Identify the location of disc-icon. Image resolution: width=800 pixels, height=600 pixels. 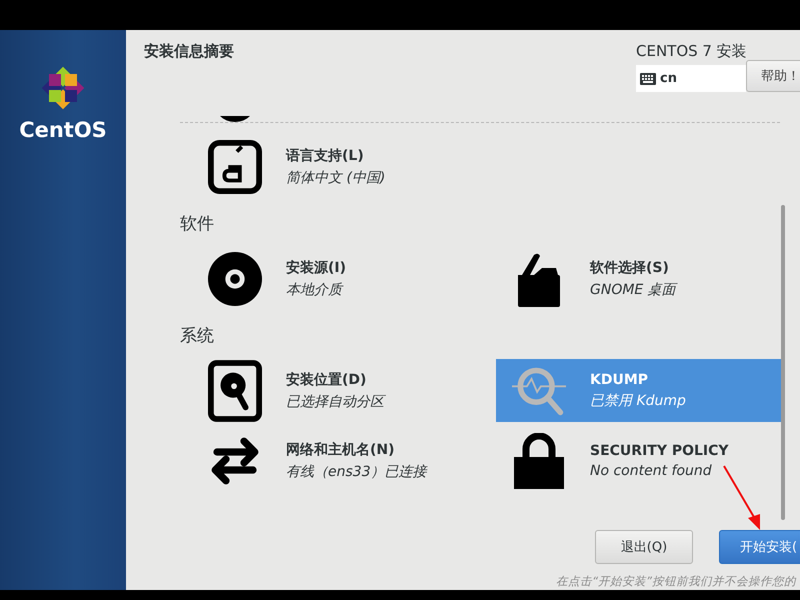
(235, 278).